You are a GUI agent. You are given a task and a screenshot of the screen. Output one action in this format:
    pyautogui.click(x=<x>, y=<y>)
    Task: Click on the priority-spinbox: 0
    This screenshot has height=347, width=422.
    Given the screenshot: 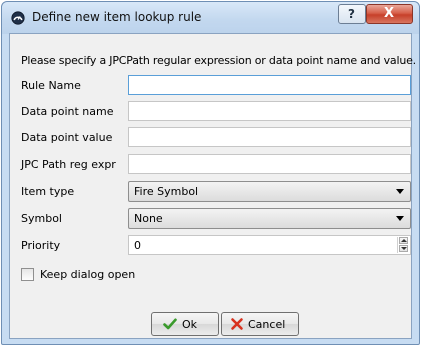 What is the action you would take?
    pyautogui.click(x=269, y=245)
    